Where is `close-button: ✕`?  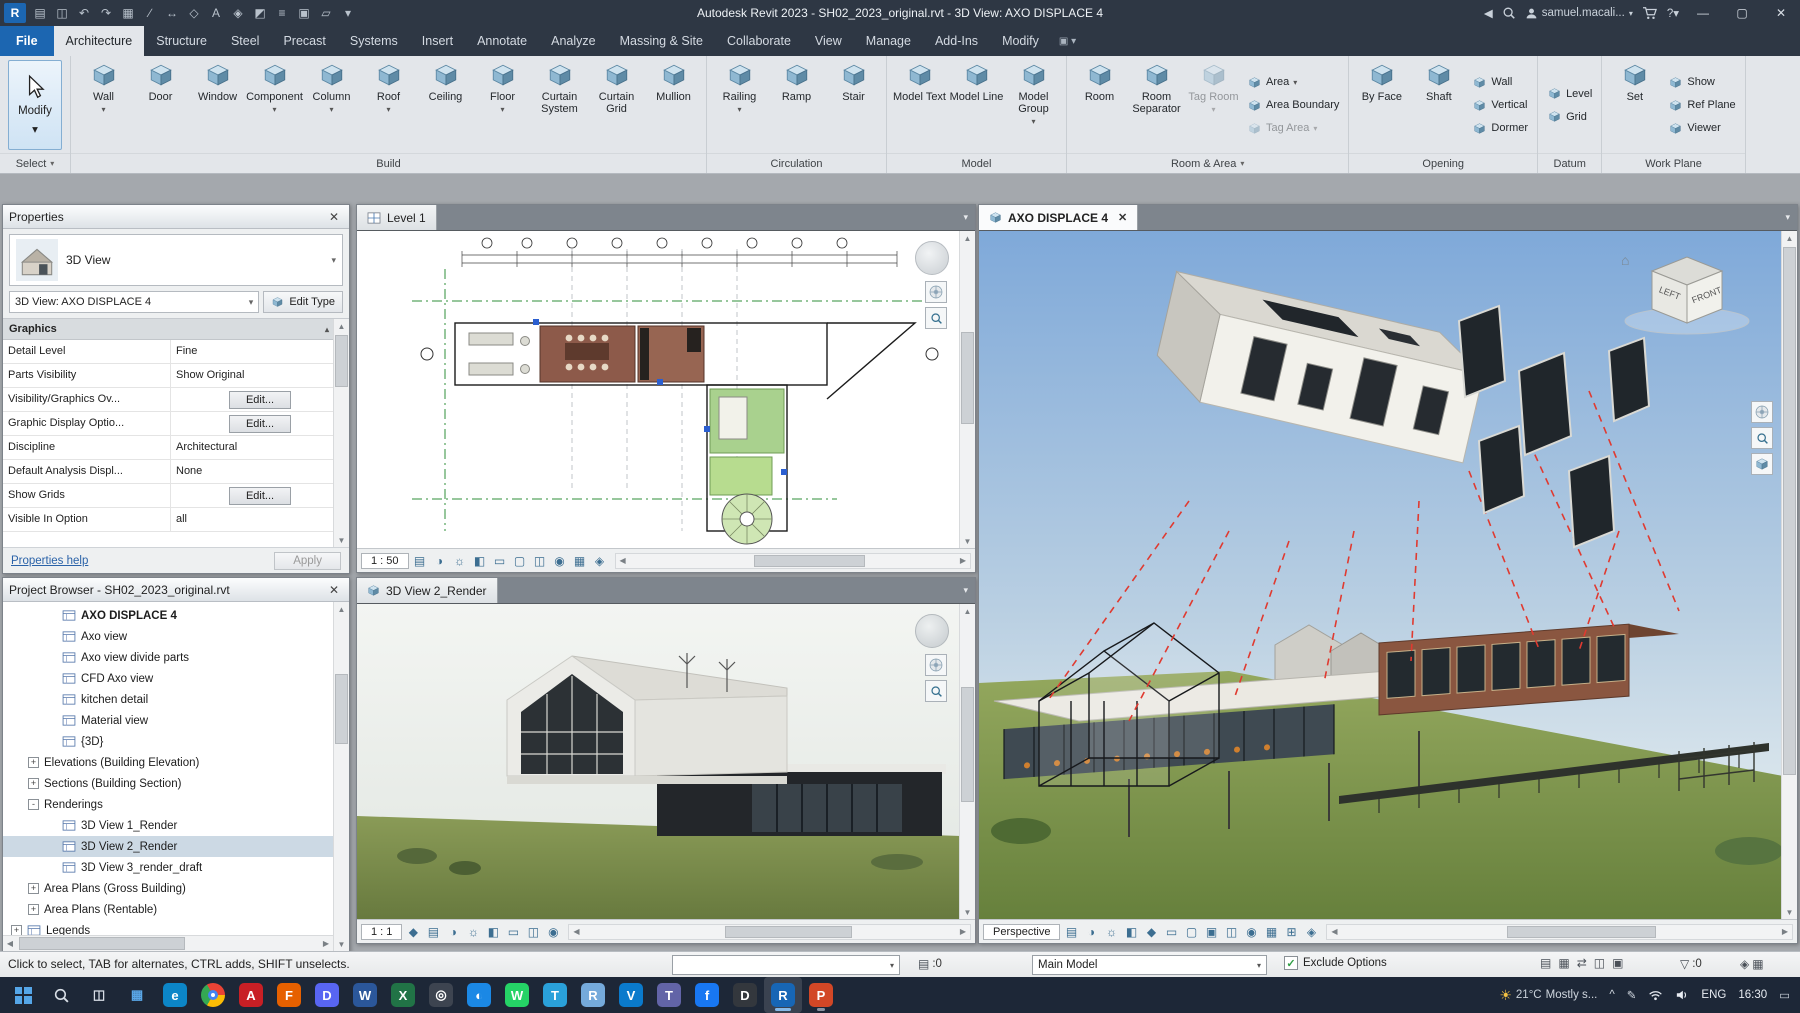
close-button: ✕ is located at coordinates (1781, 13).